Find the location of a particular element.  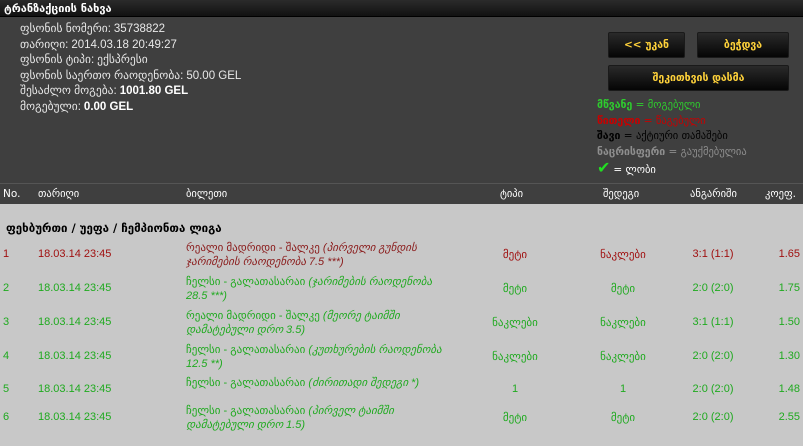

back-button: << უკან is located at coordinates (646, 45).